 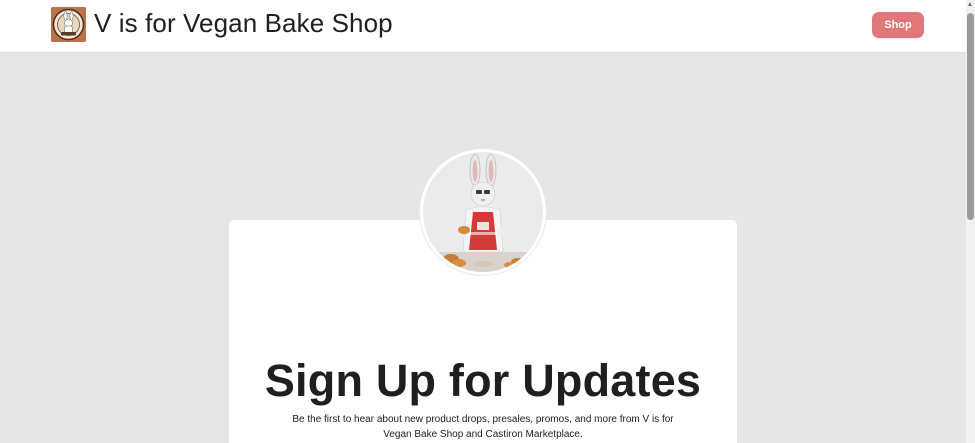 What do you see at coordinates (898, 25) in the screenshot?
I see `shop-button: Shop` at bounding box center [898, 25].